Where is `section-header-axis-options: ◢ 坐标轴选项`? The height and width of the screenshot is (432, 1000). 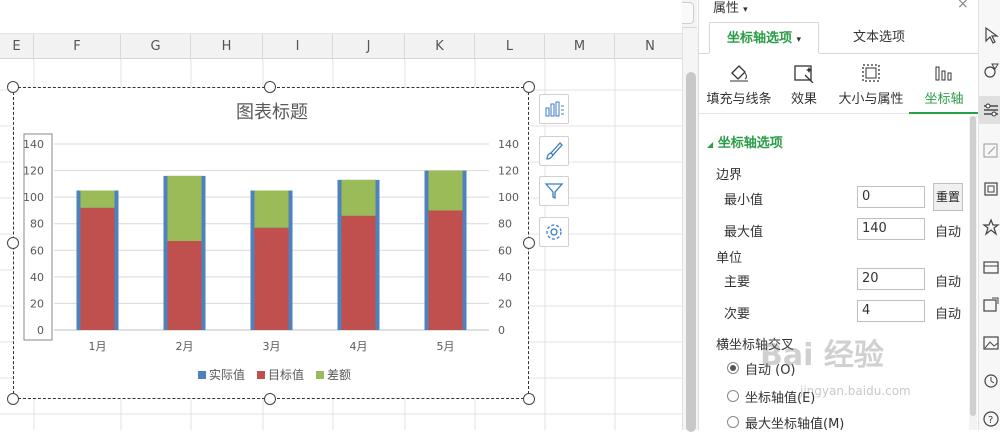 section-header-axis-options: ◢ 坐标轴选项 is located at coordinates (745, 141).